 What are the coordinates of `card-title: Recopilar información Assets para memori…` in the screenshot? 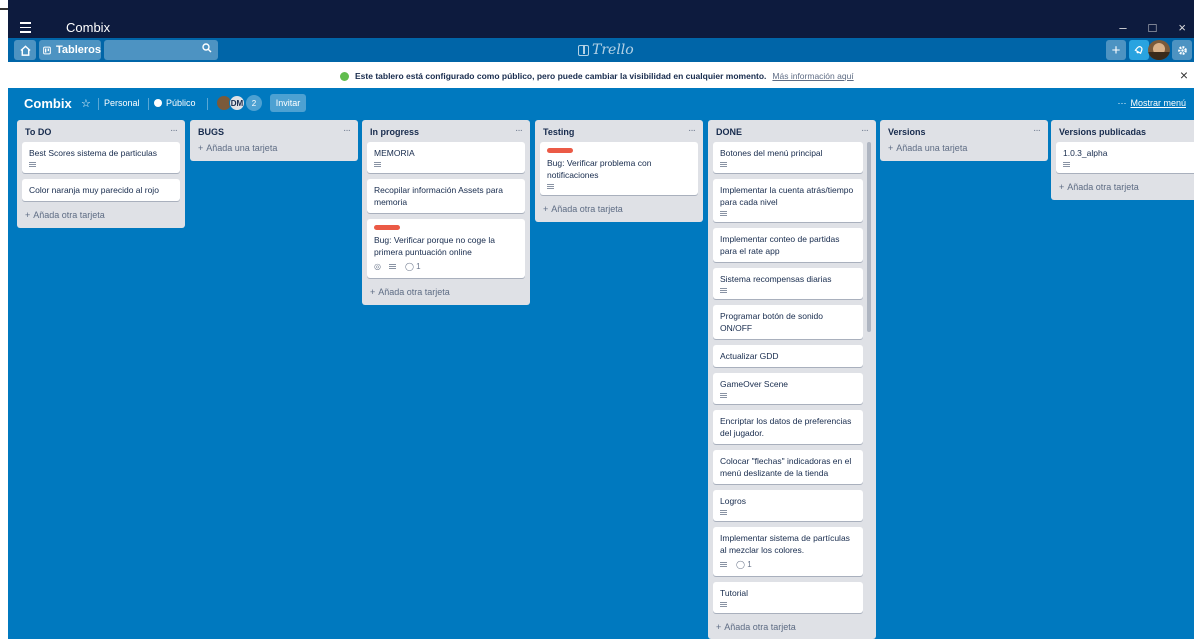 It's located at (438, 196).